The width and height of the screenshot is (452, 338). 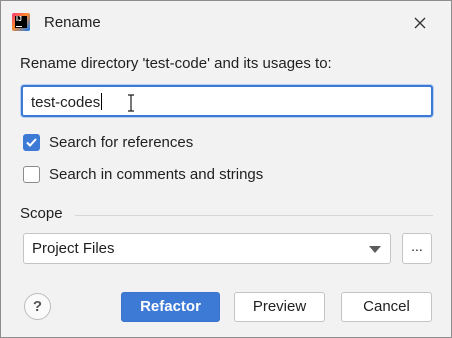 I want to click on help-icon: ?, so click(x=37, y=306).